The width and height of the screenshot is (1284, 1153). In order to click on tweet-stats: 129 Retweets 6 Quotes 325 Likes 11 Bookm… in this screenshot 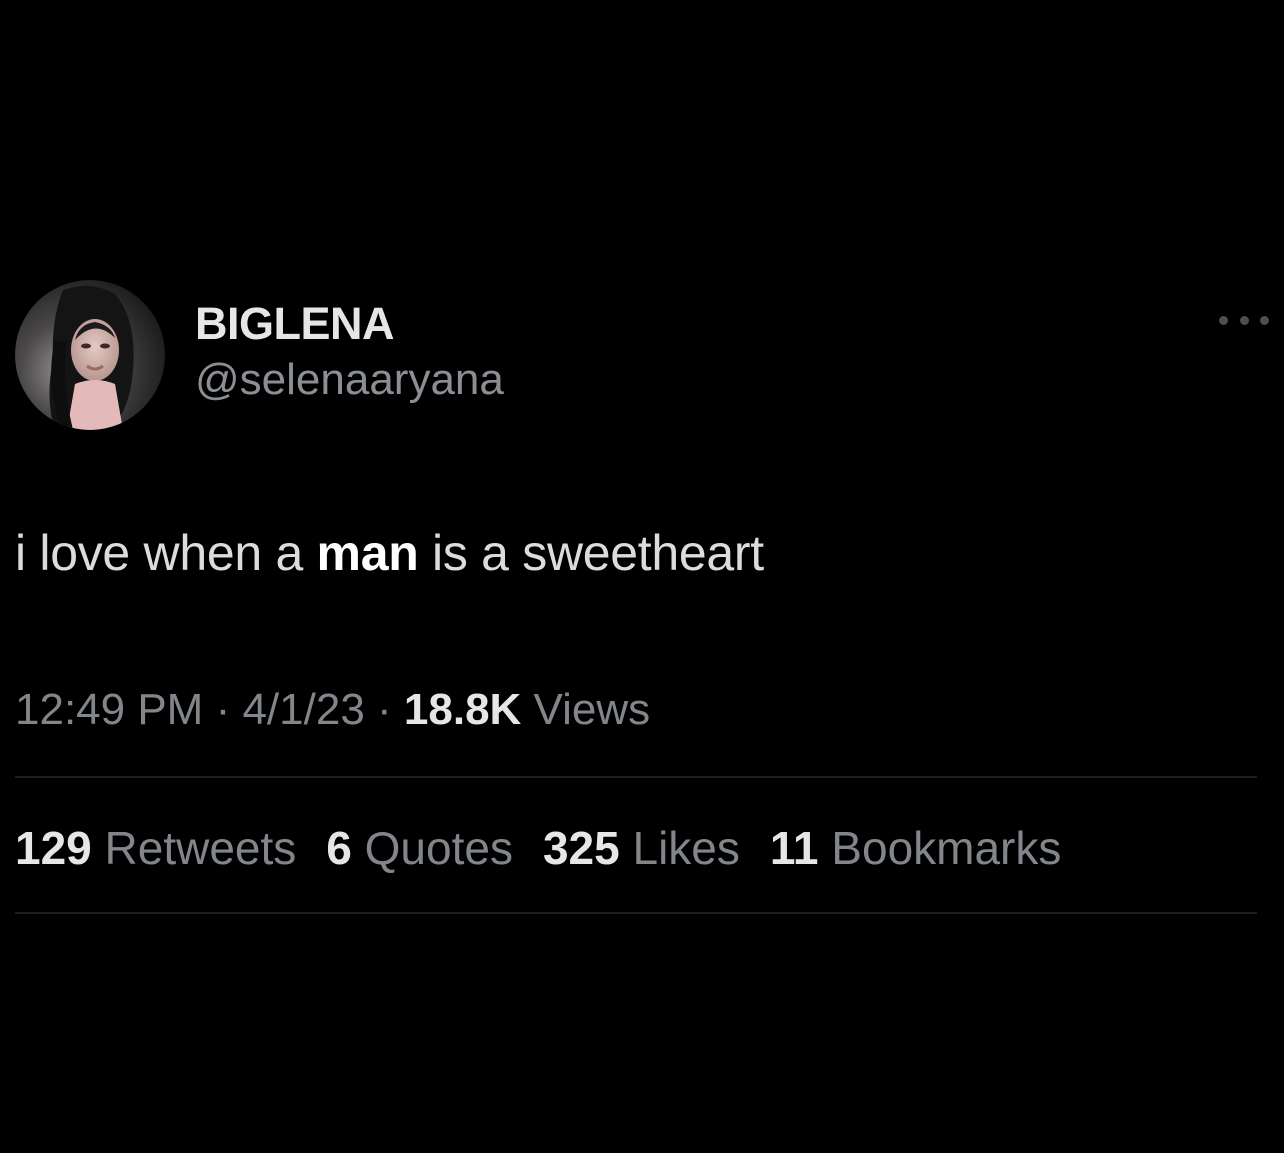, I will do `click(553, 848)`.